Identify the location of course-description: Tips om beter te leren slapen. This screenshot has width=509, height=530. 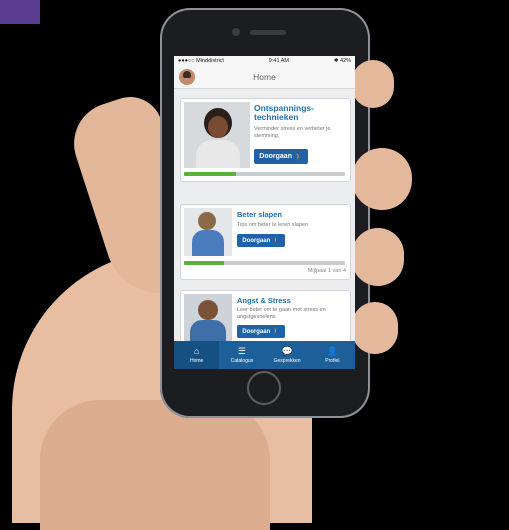
(273, 225).